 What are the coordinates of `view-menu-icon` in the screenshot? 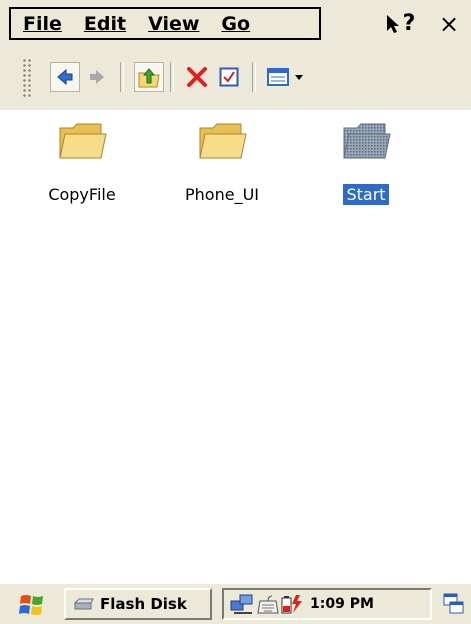 It's located at (285, 77).